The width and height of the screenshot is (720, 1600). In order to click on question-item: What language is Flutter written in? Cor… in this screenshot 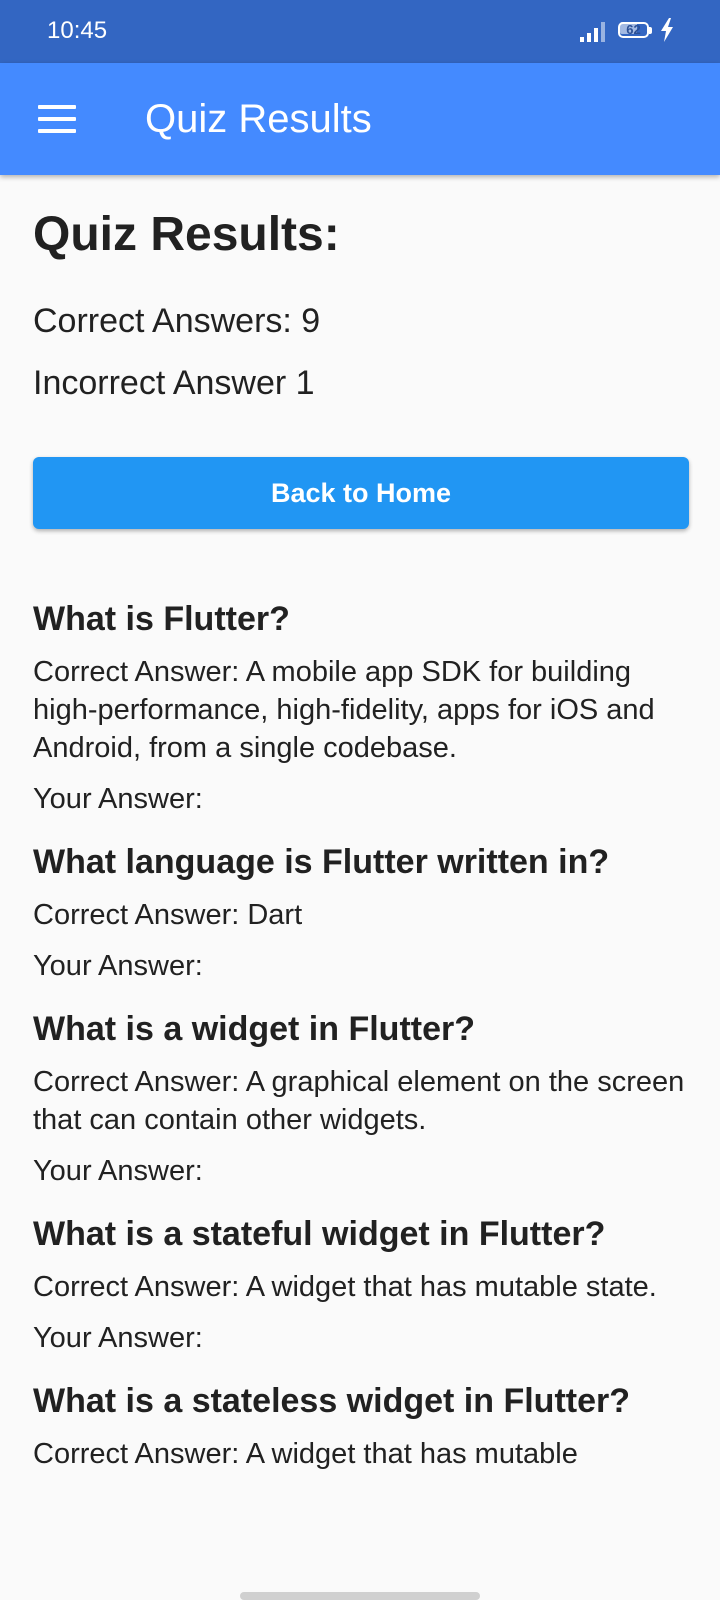, I will do `click(360, 912)`.